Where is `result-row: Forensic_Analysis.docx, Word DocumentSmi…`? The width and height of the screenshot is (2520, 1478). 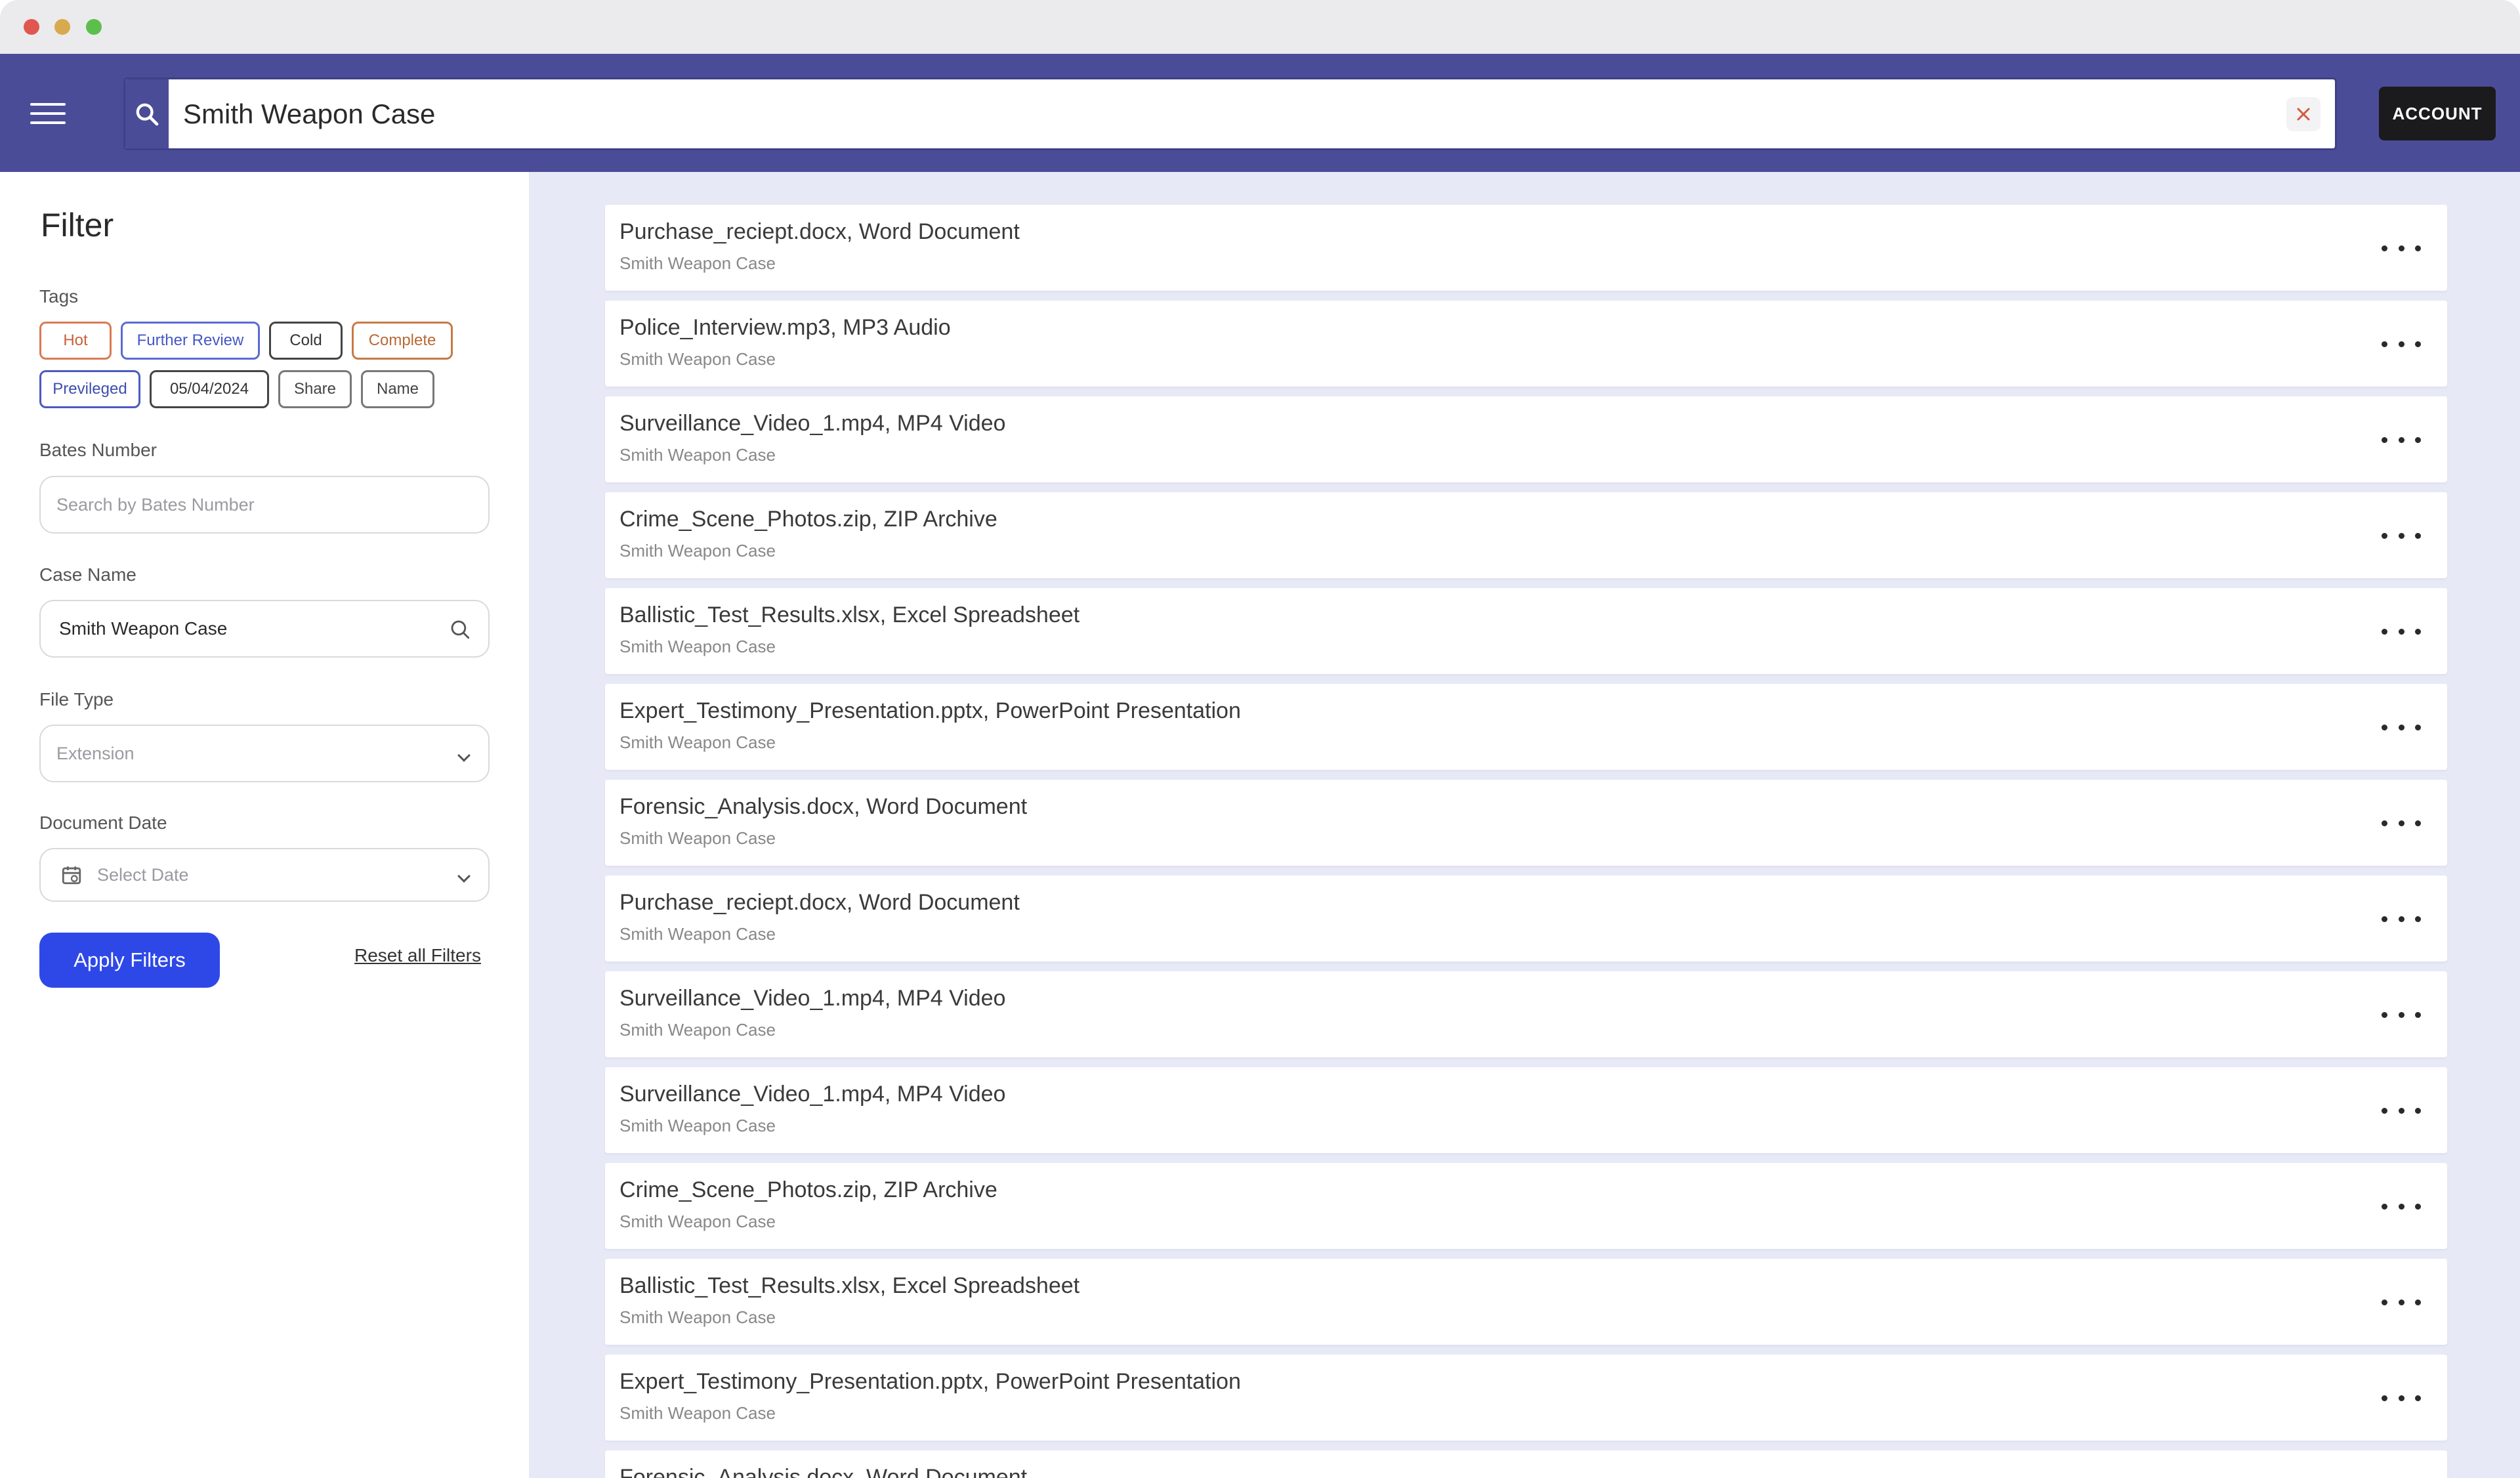 result-row: Forensic_Analysis.docx, Word DocumentSmi… is located at coordinates (1526, 1464).